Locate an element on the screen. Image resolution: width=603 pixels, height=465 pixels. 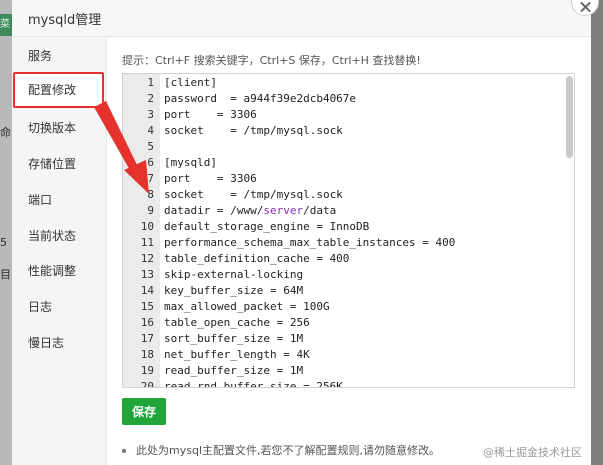
code-line: 18 net_buffer_length = 4K is located at coordinates (343, 355).